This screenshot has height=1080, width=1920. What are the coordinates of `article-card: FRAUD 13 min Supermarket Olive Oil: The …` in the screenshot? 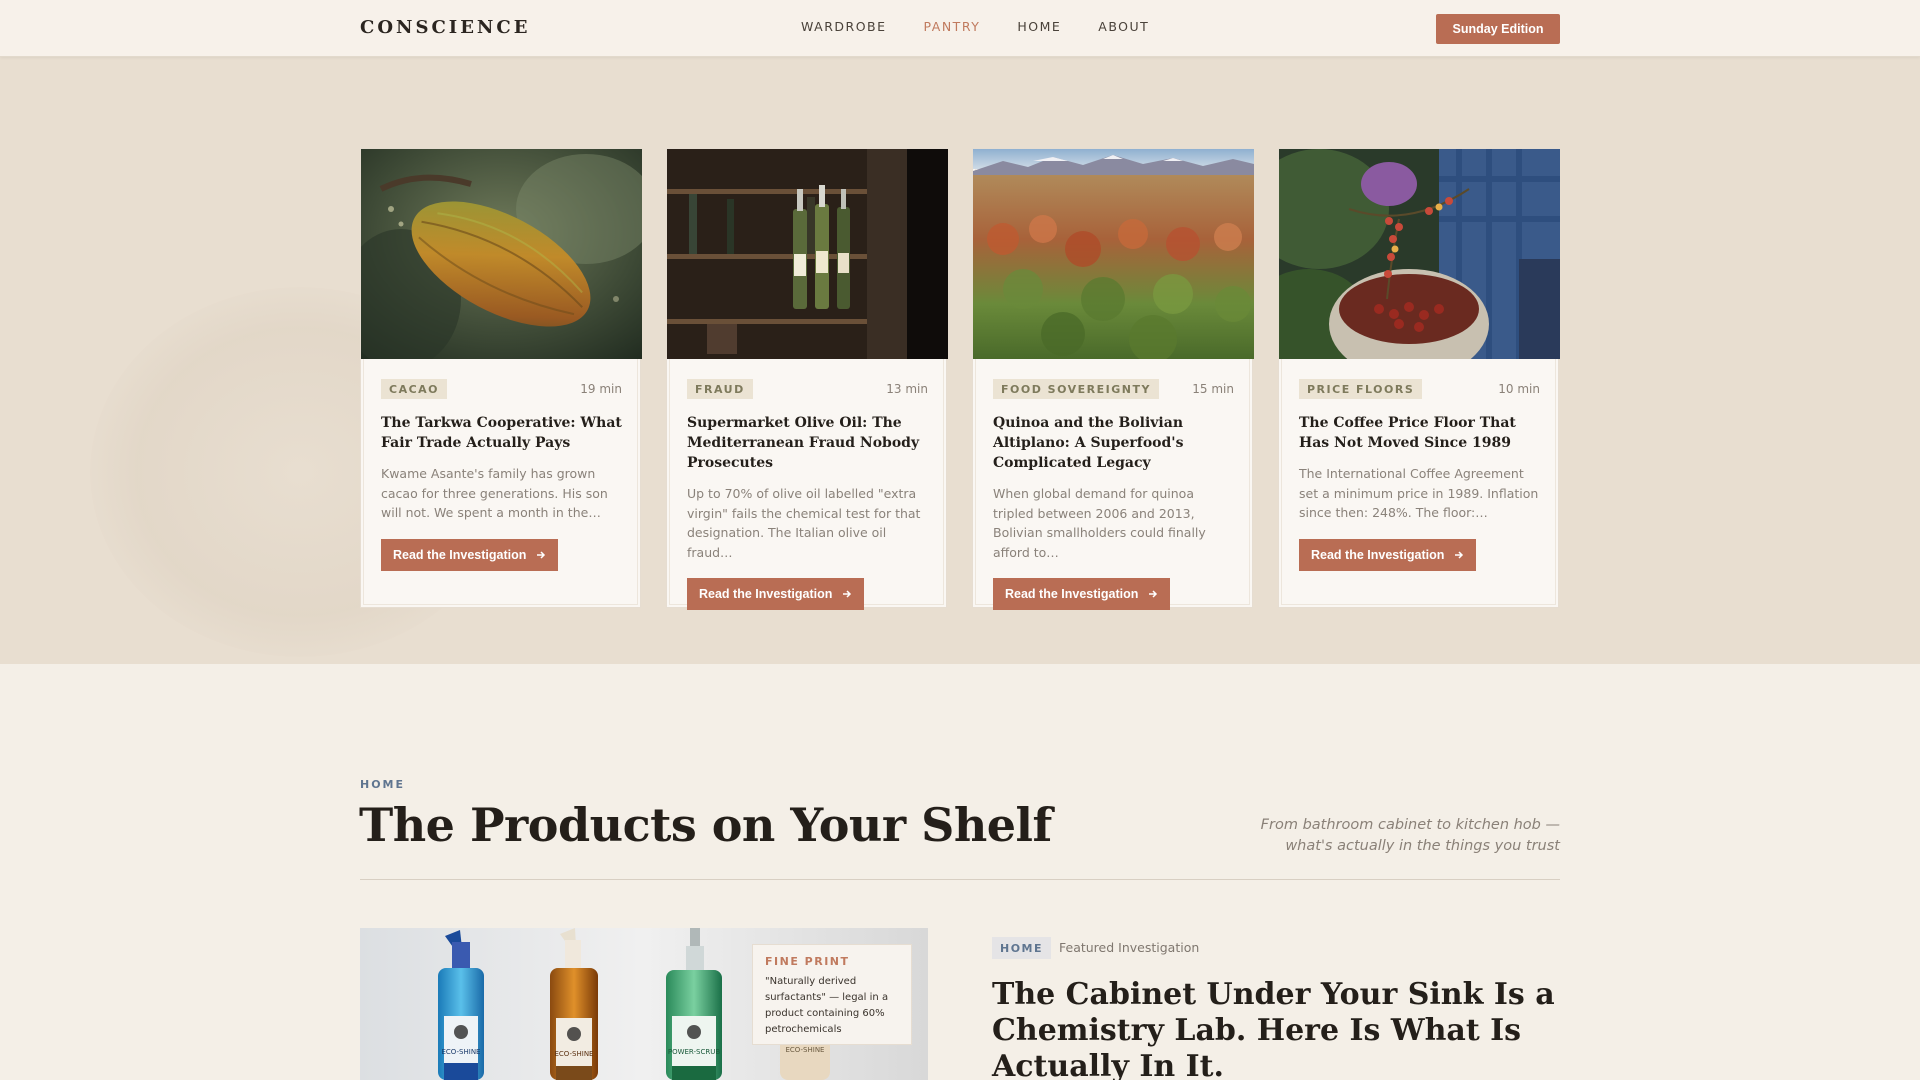 It's located at (807, 379).